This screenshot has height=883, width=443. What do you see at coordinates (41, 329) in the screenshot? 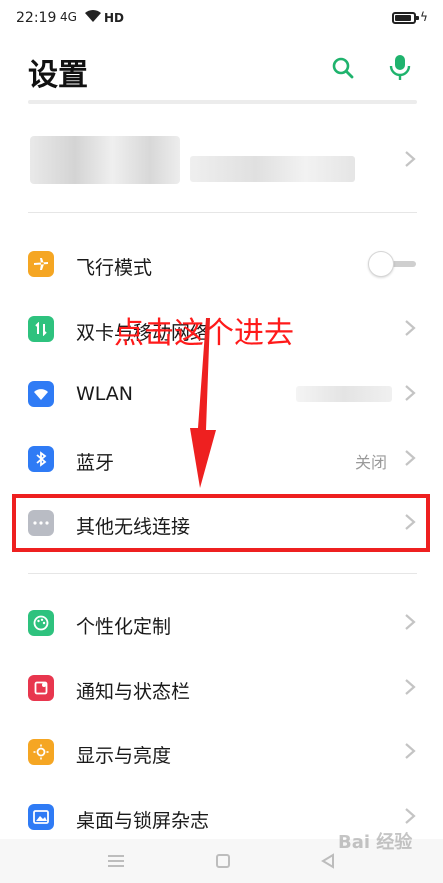
I see `dual-sim-icon` at bounding box center [41, 329].